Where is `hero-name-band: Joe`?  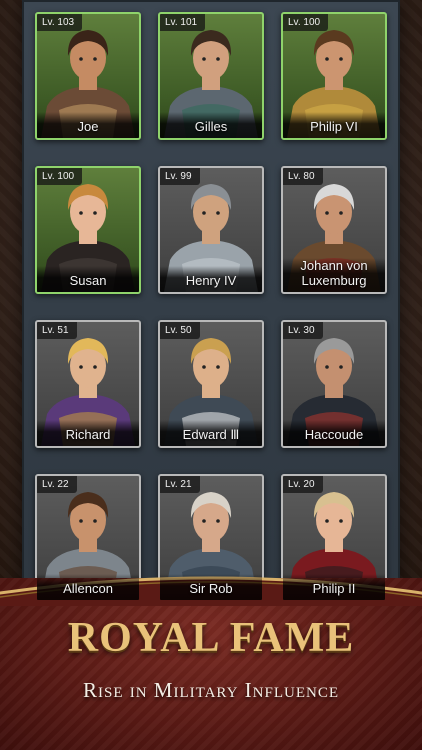 hero-name-band: Joe is located at coordinates (88, 125).